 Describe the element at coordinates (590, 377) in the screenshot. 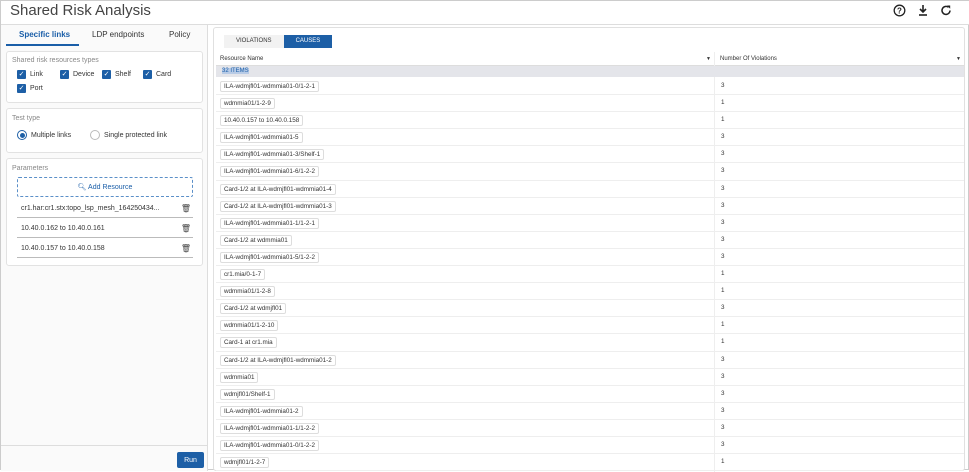

I see `table-row: wdmmia01 3` at that location.